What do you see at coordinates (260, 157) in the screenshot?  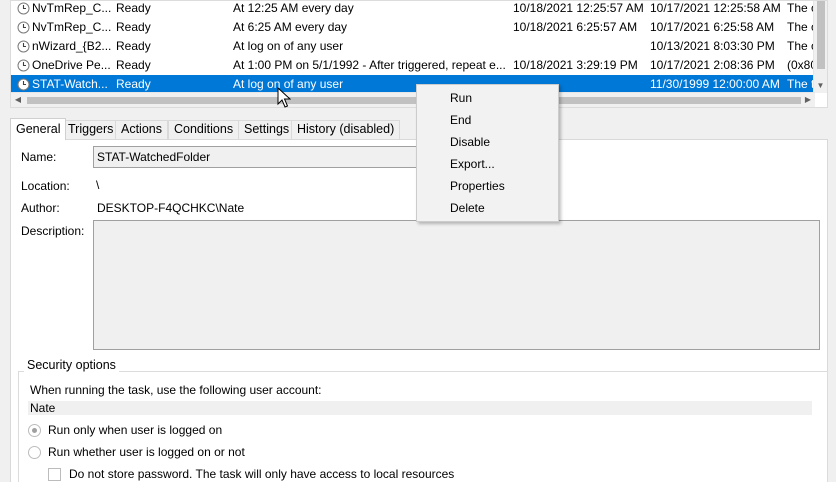 I see `name-field: STAT-WatchedFolder` at bounding box center [260, 157].